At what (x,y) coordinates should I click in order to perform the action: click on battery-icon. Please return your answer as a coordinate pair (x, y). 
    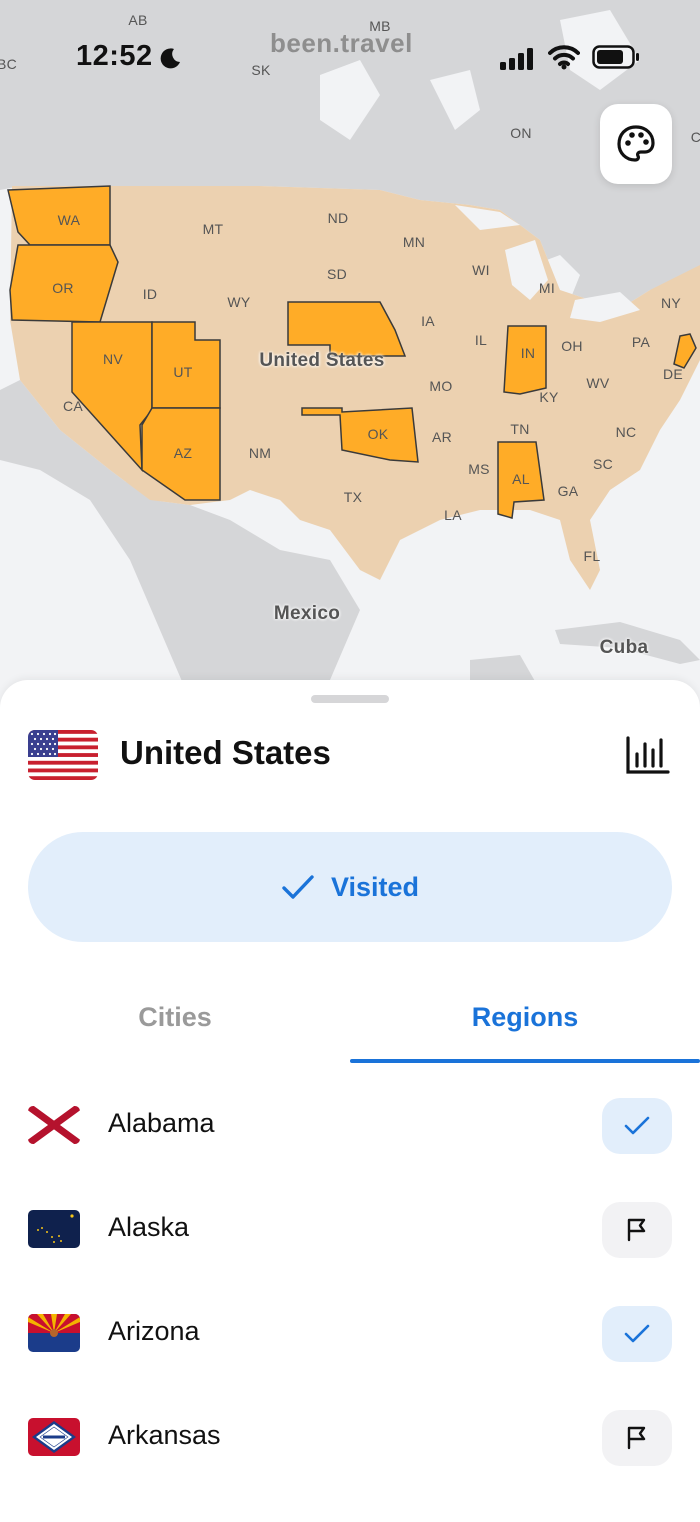
    Looking at the image, I should click on (615, 57).